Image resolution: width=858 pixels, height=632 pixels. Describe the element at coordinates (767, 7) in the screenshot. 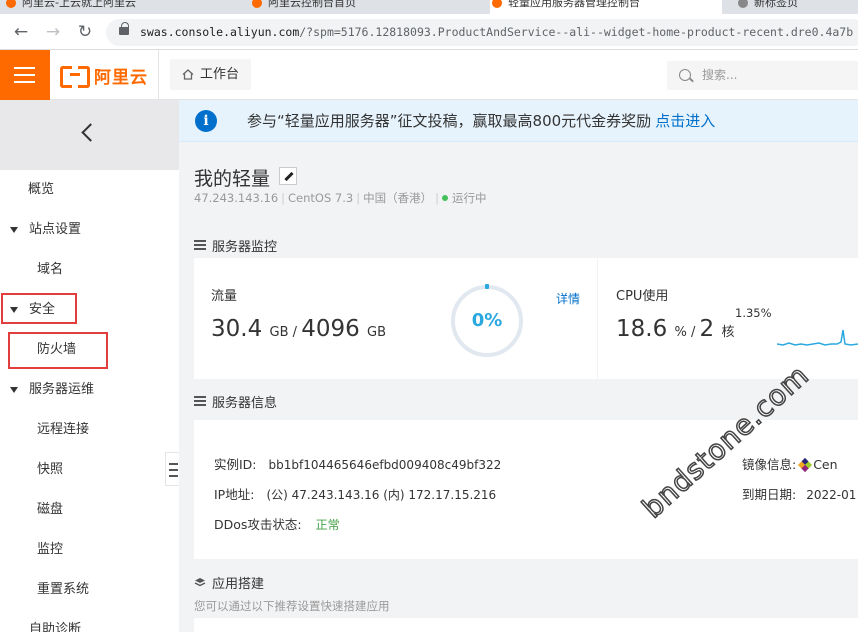

I see `browser-tab: 新标签页` at that location.